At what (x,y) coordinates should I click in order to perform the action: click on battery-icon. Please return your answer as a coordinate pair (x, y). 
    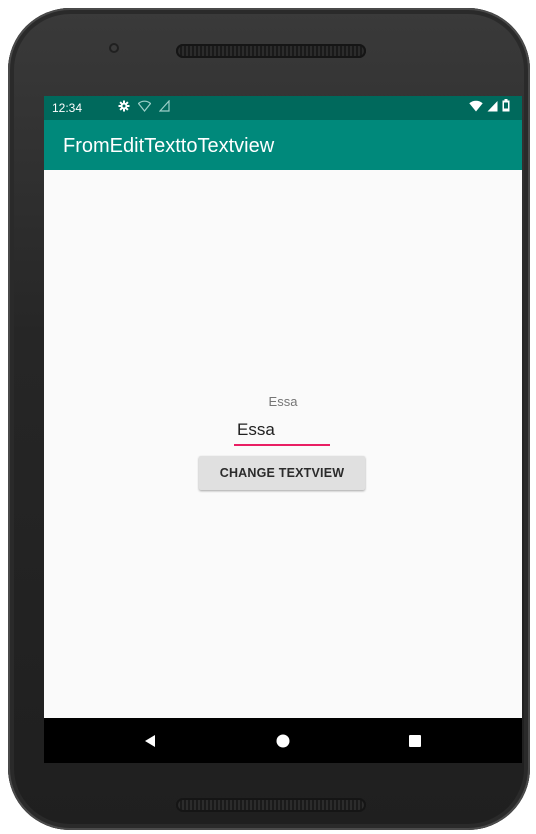
    Looking at the image, I should click on (506, 108).